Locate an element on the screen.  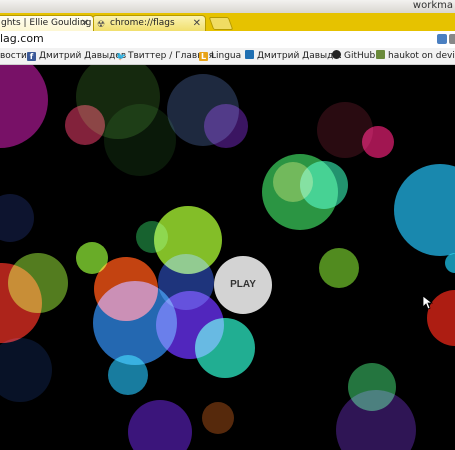
tab-title: chrome://flags is located at coordinates (142, 23).